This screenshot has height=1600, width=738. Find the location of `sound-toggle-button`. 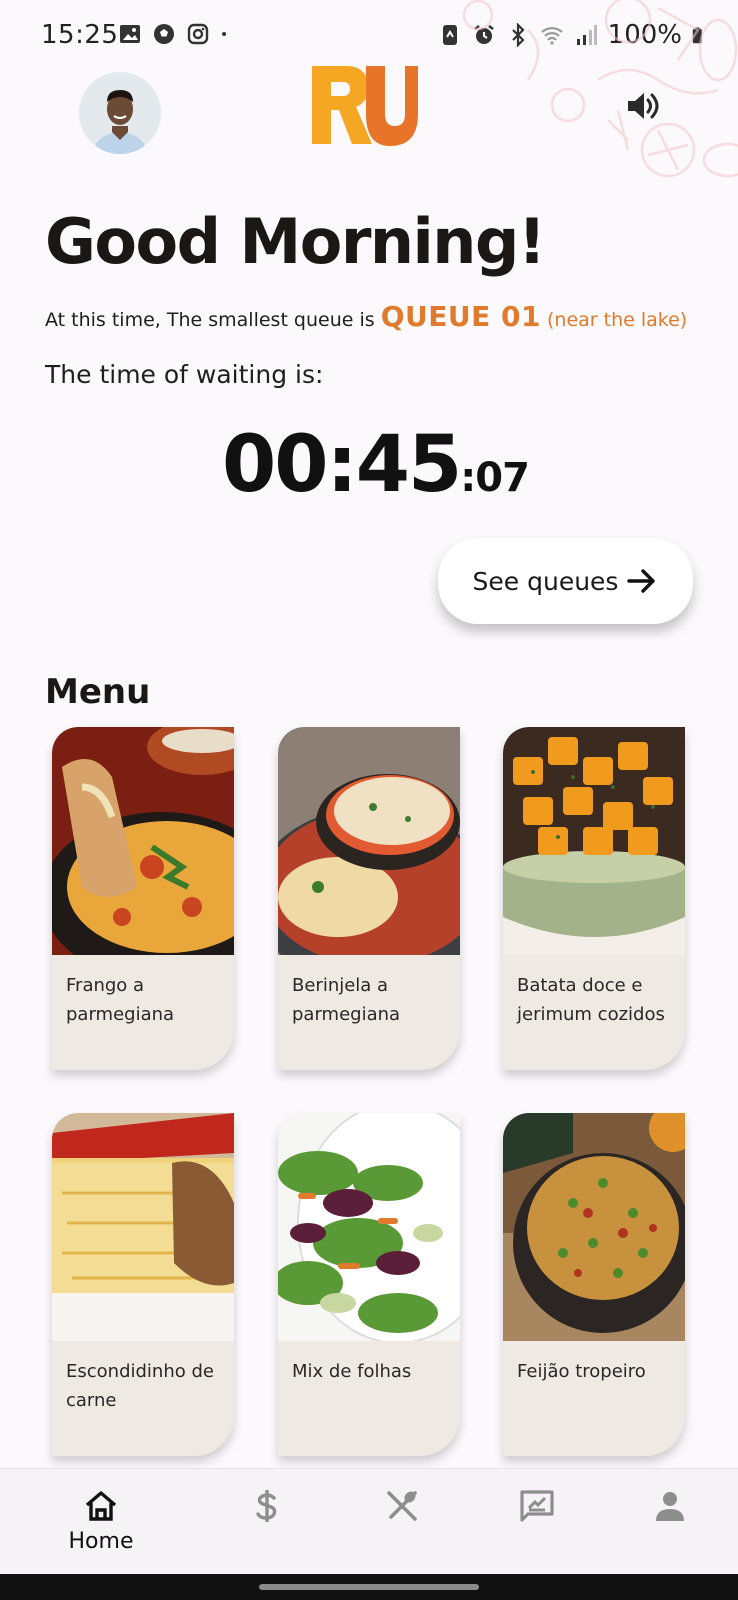

sound-toggle-button is located at coordinates (642, 106).